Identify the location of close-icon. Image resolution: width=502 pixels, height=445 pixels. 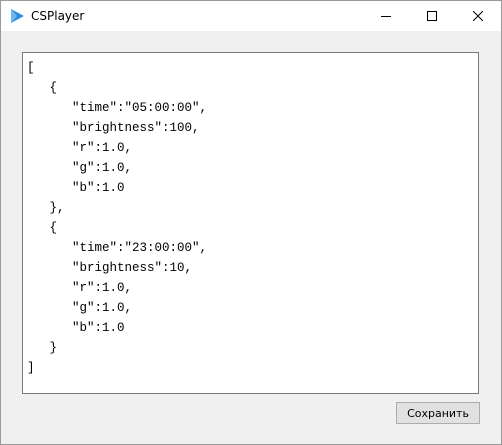
(478, 16).